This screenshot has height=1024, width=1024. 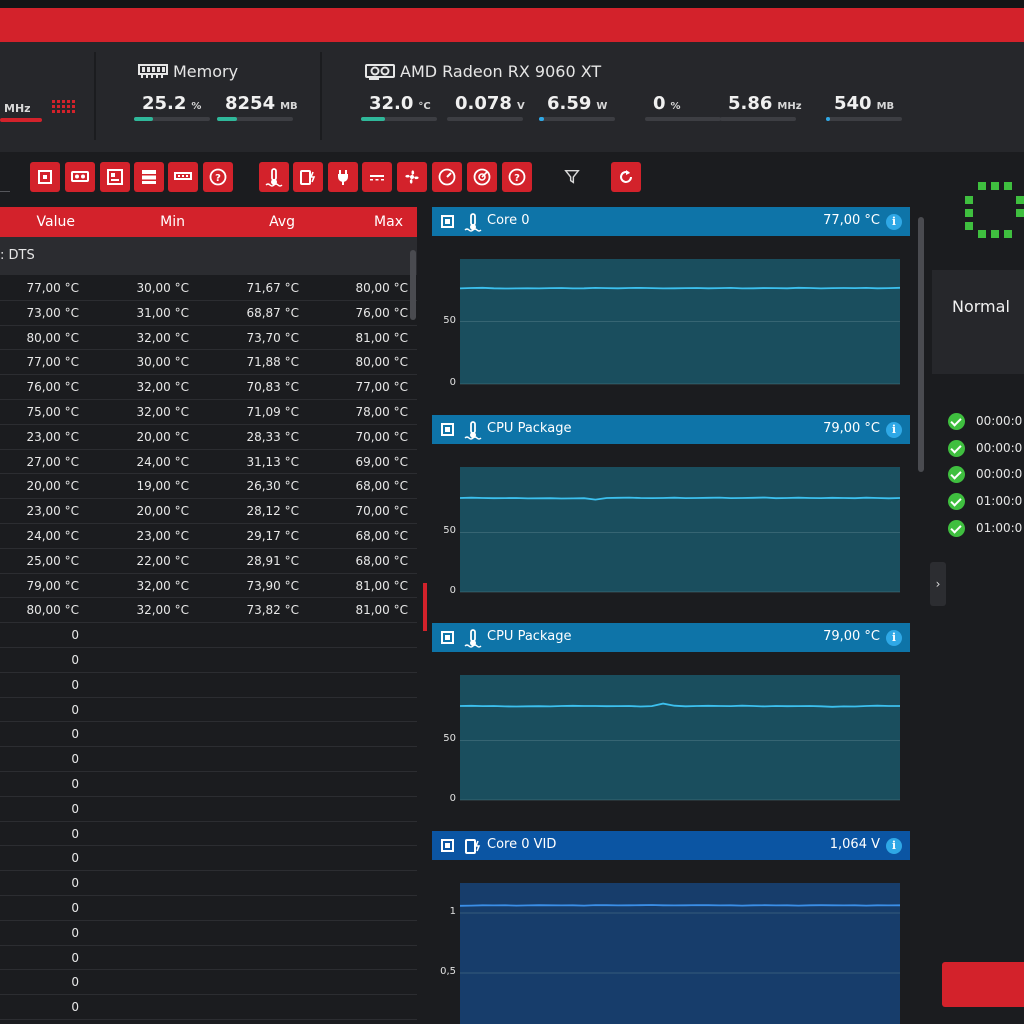 What do you see at coordinates (162, 486) in the screenshot?
I see `table-cell: 19,00 °C` at bounding box center [162, 486].